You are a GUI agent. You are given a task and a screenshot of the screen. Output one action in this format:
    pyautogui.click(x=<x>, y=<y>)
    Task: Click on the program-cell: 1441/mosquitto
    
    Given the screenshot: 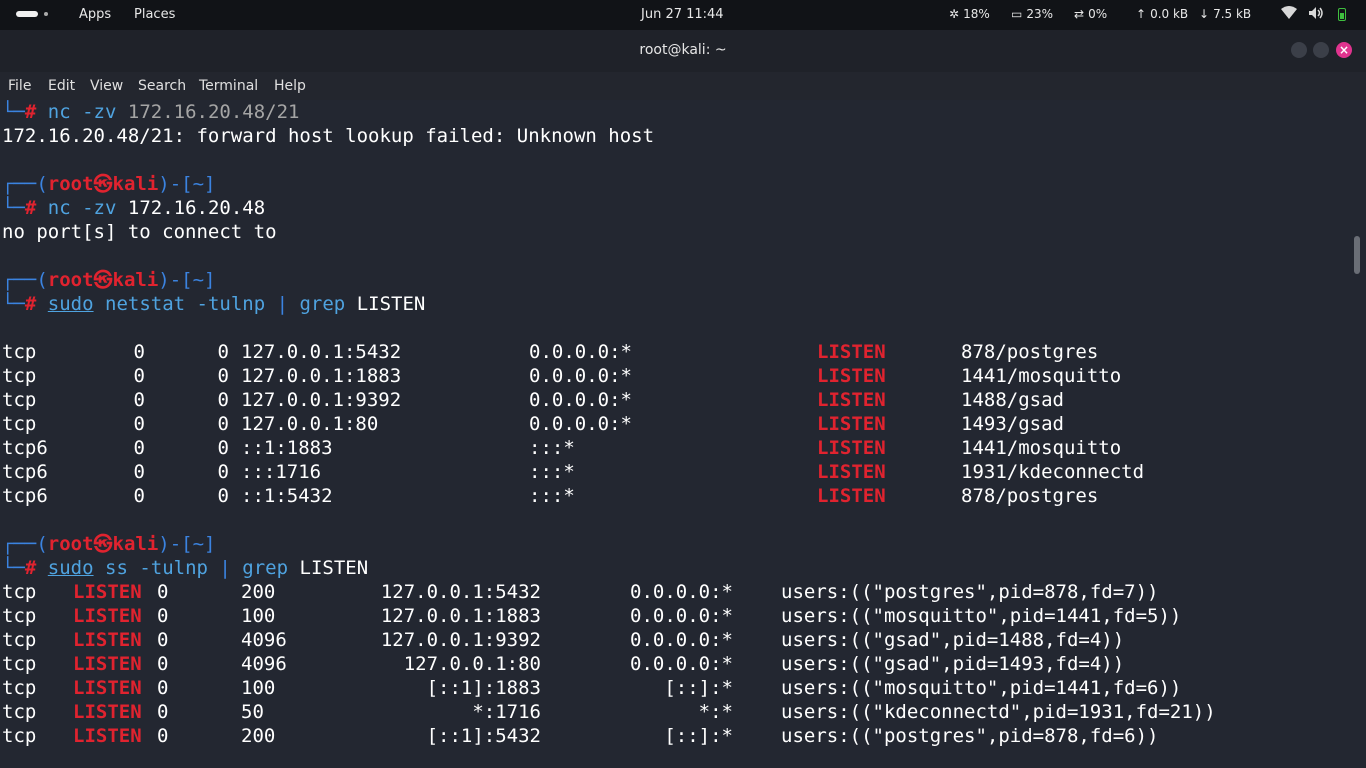 What is the action you would take?
    pyautogui.click(x=1041, y=376)
    